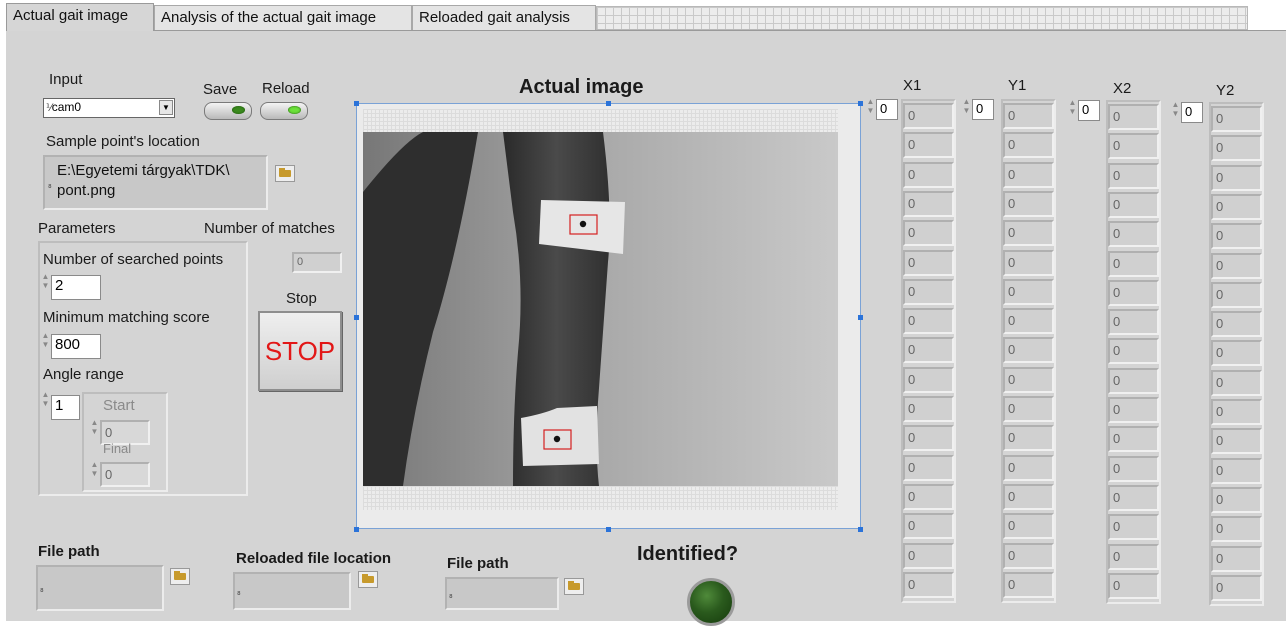  What do you see at coordinates (80, 17) in the screenshot?
I see `tab-actual-gait-image: Actual gait image` at bounding box center [80, 17].